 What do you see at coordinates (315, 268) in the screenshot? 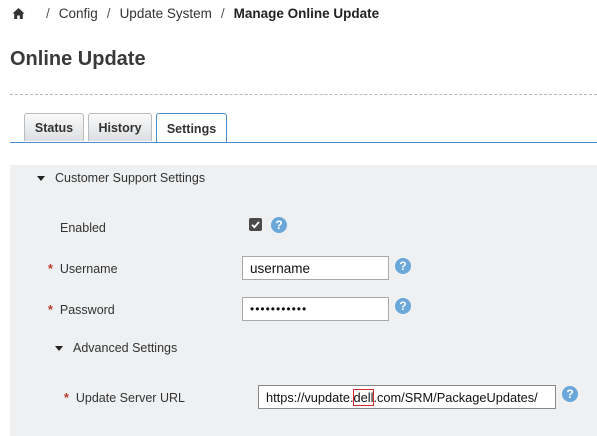
I see `username-input: username` at bounding box center [315, 268].